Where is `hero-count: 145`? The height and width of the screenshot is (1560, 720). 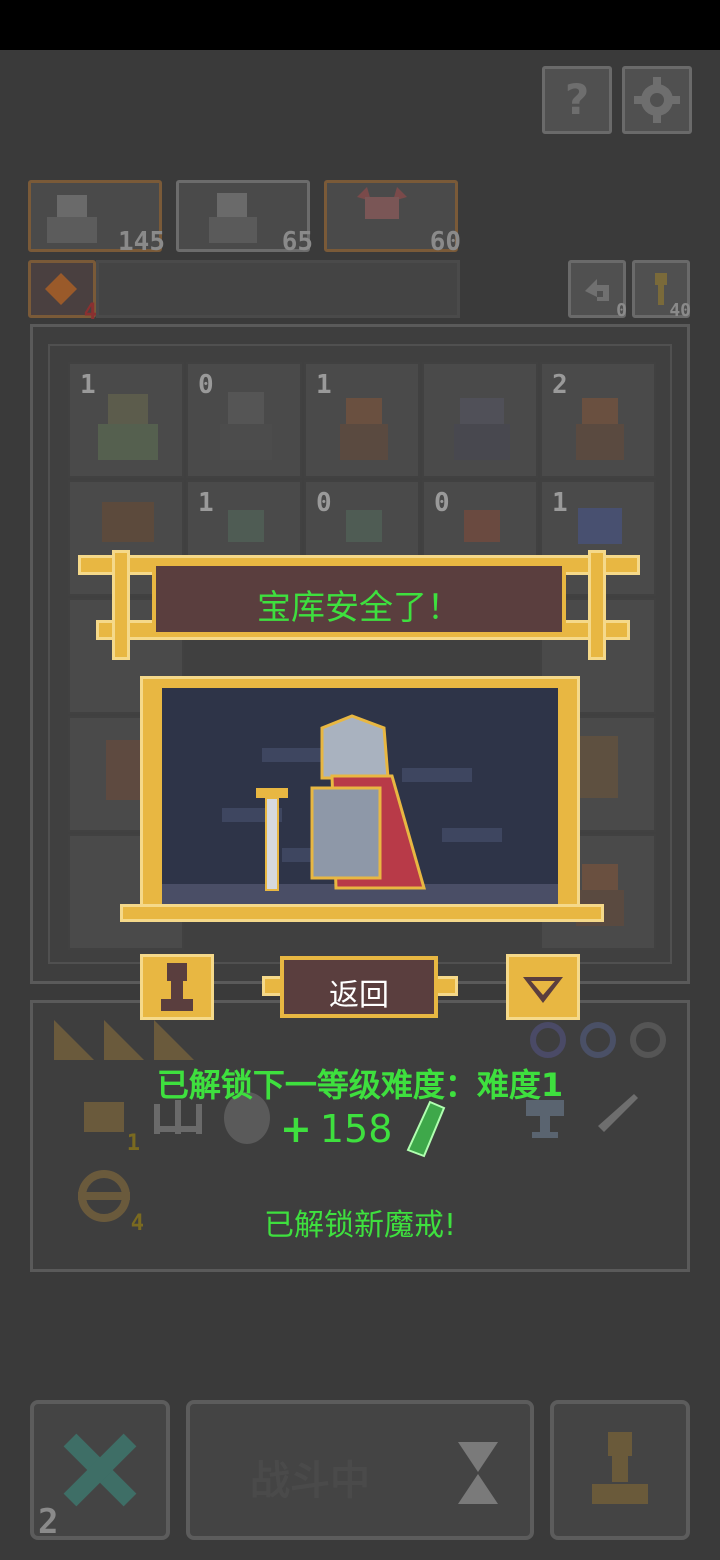 hero-count: 145 is located at coordinates (141, 242).